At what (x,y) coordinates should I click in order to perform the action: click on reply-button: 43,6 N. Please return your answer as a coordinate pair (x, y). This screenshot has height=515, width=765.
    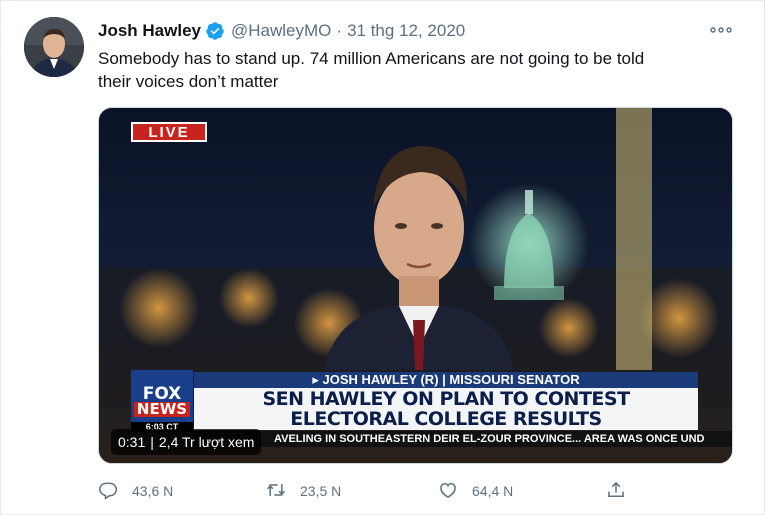
    Looking at the image, I should click on (135, 491).